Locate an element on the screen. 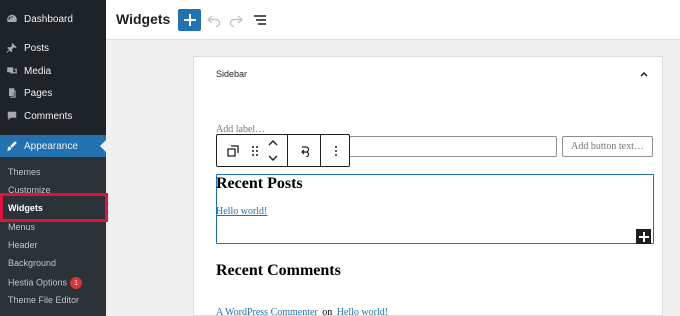 This screenshot has height=316, width=680. redo-icon is located at coordinates (236, 20).